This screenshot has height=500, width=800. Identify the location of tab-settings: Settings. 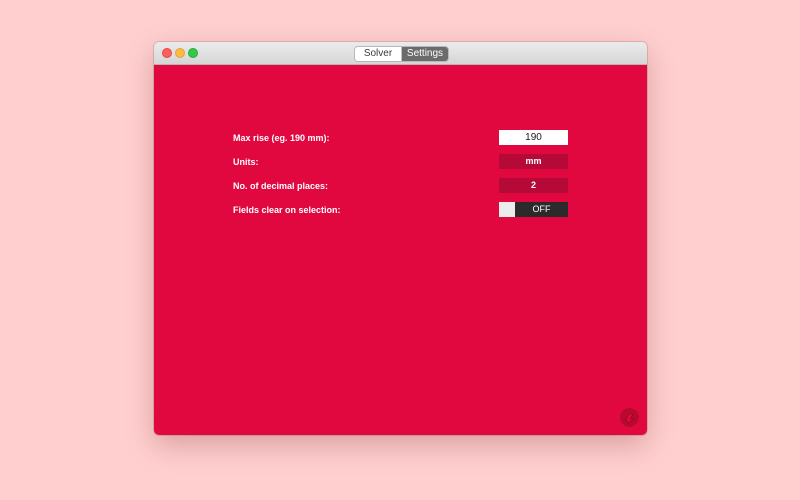
(425, 54).